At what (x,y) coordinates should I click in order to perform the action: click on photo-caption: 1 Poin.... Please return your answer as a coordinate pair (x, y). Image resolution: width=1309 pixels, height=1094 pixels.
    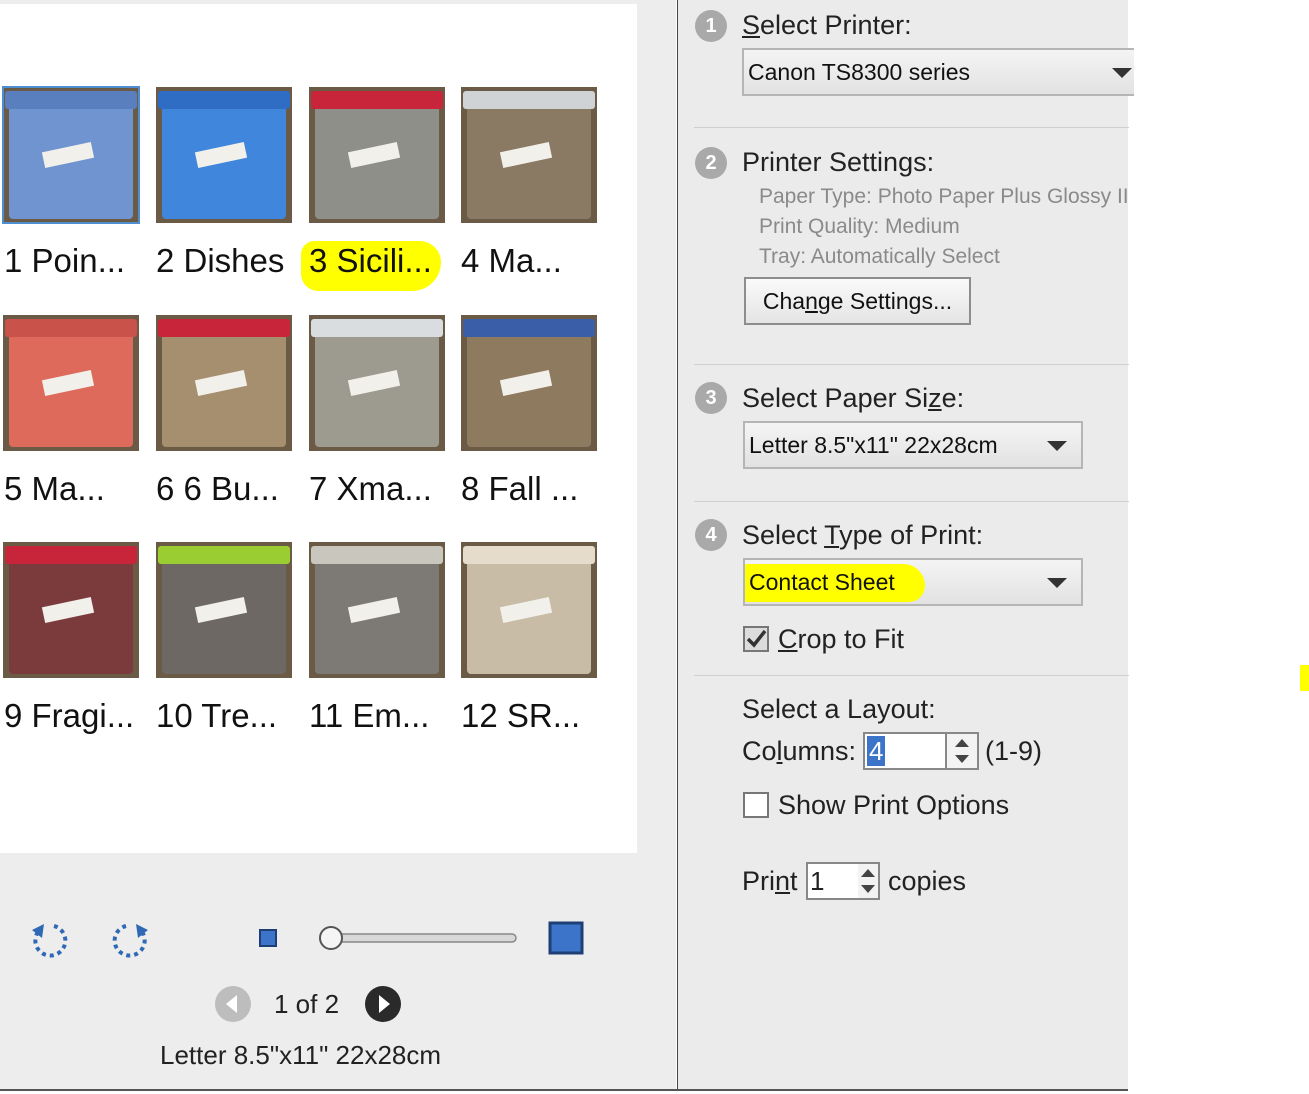
    Looking at the image, I should click on (65, 260).